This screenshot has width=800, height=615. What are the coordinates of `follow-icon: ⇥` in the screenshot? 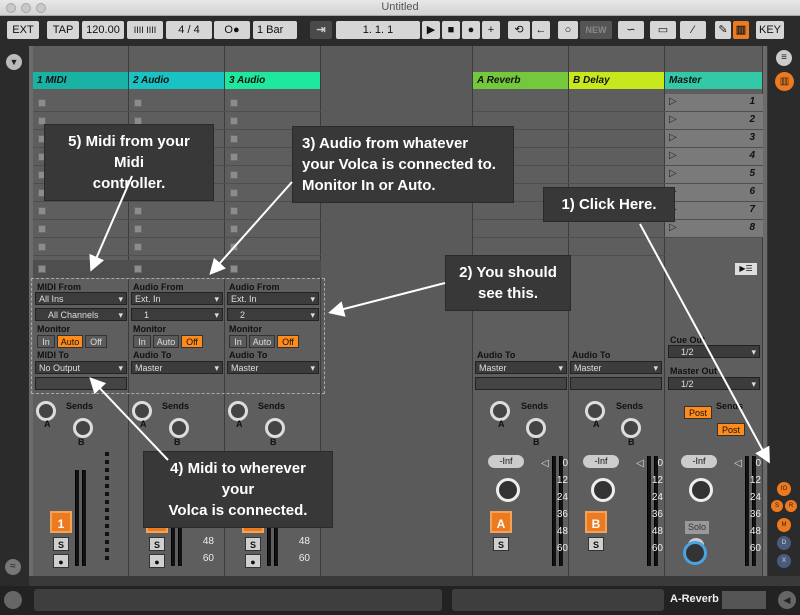 It's located at (321, 30).